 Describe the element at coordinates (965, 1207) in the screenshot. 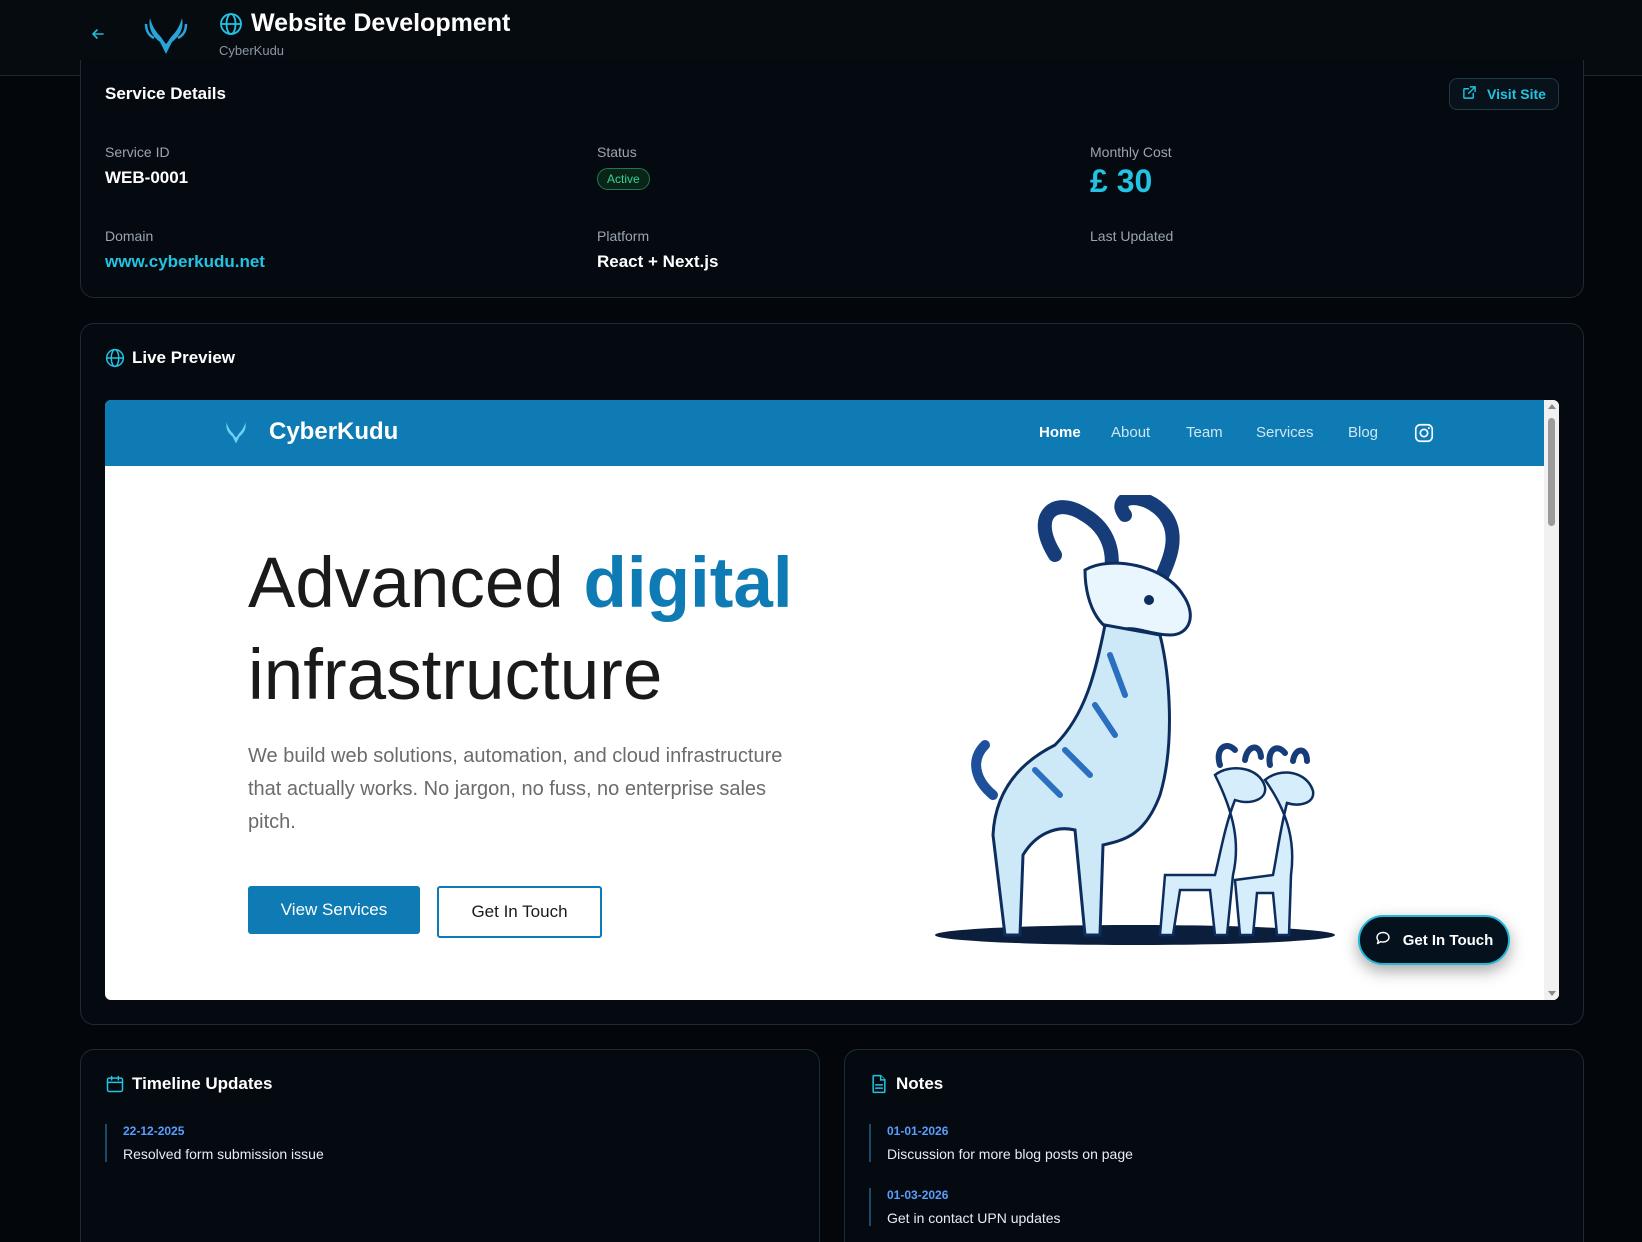

I see `note-entry: 01-03-2026 Get in contact UPN updates` at that location.